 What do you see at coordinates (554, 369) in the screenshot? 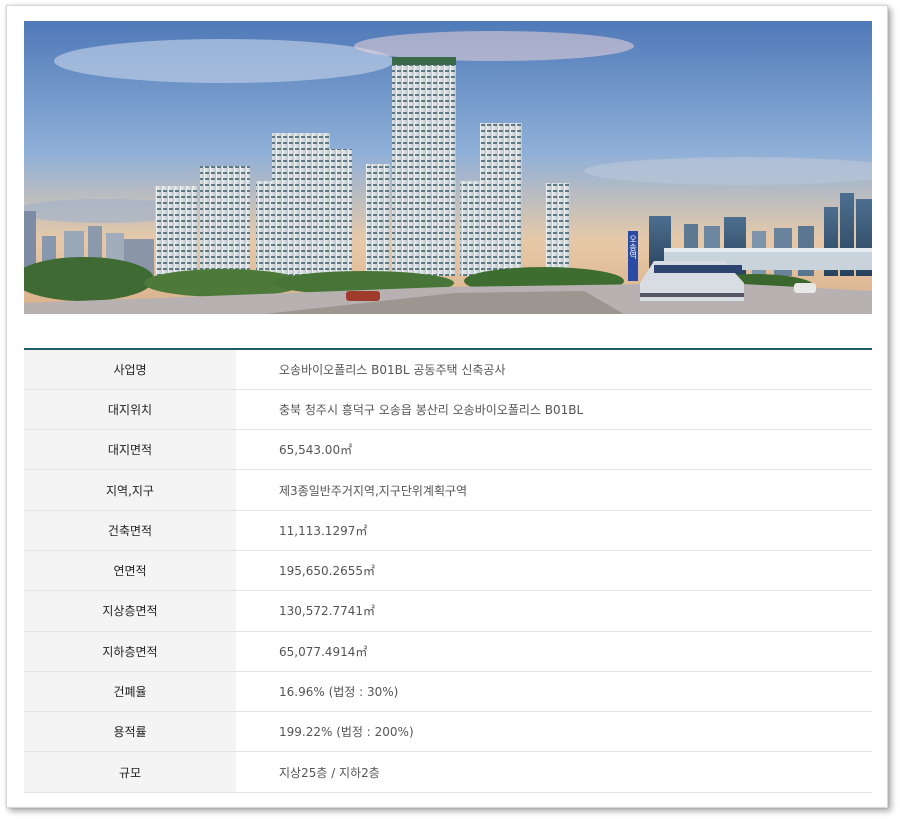
I see `row-value: 오송바이오폴리스 B01BL 공동주택 신축공사` at bounding box center [554, 369].